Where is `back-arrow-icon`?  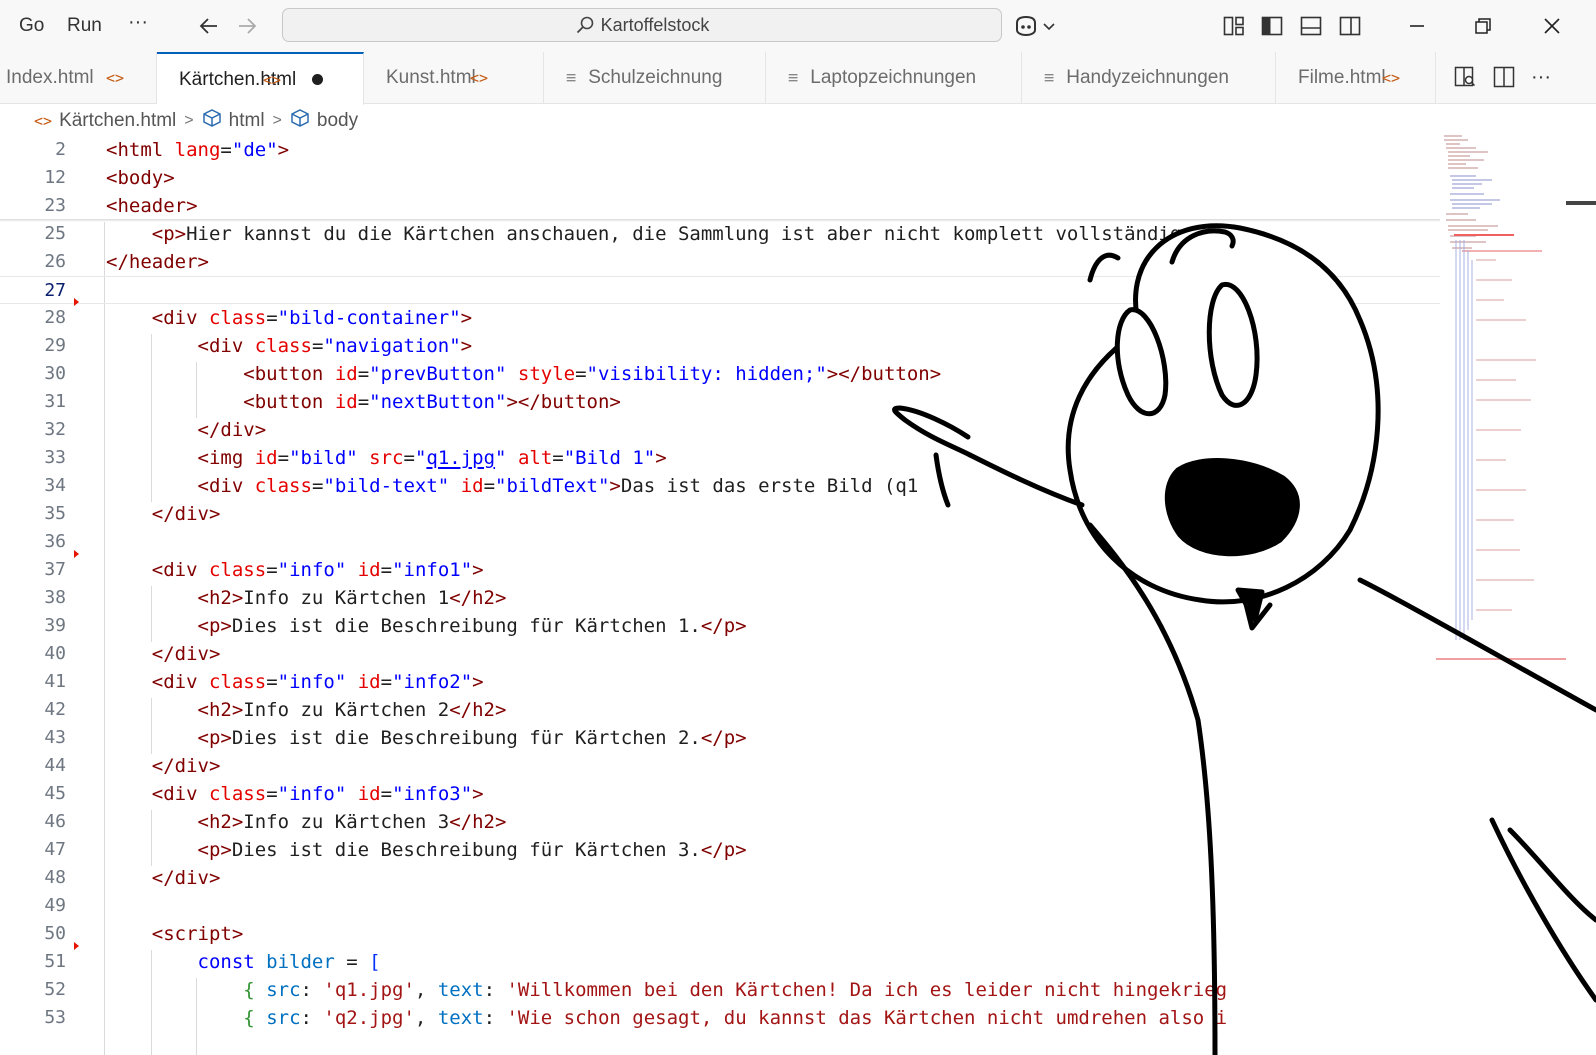 back-arrow-icon is located at coordinates (209, 26).